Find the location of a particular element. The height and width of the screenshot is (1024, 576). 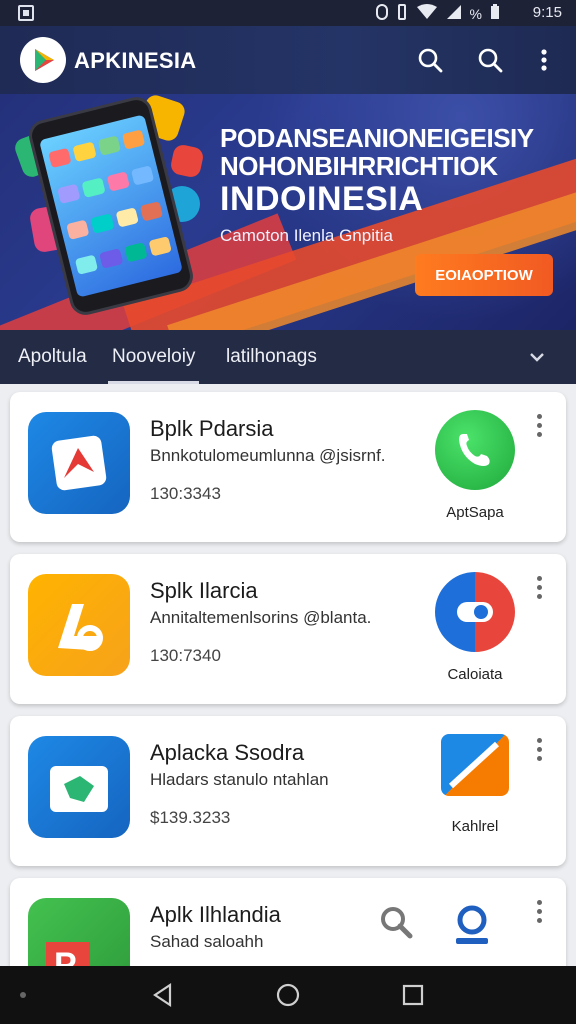

battery-text: % is located at coordinates (475, 13).